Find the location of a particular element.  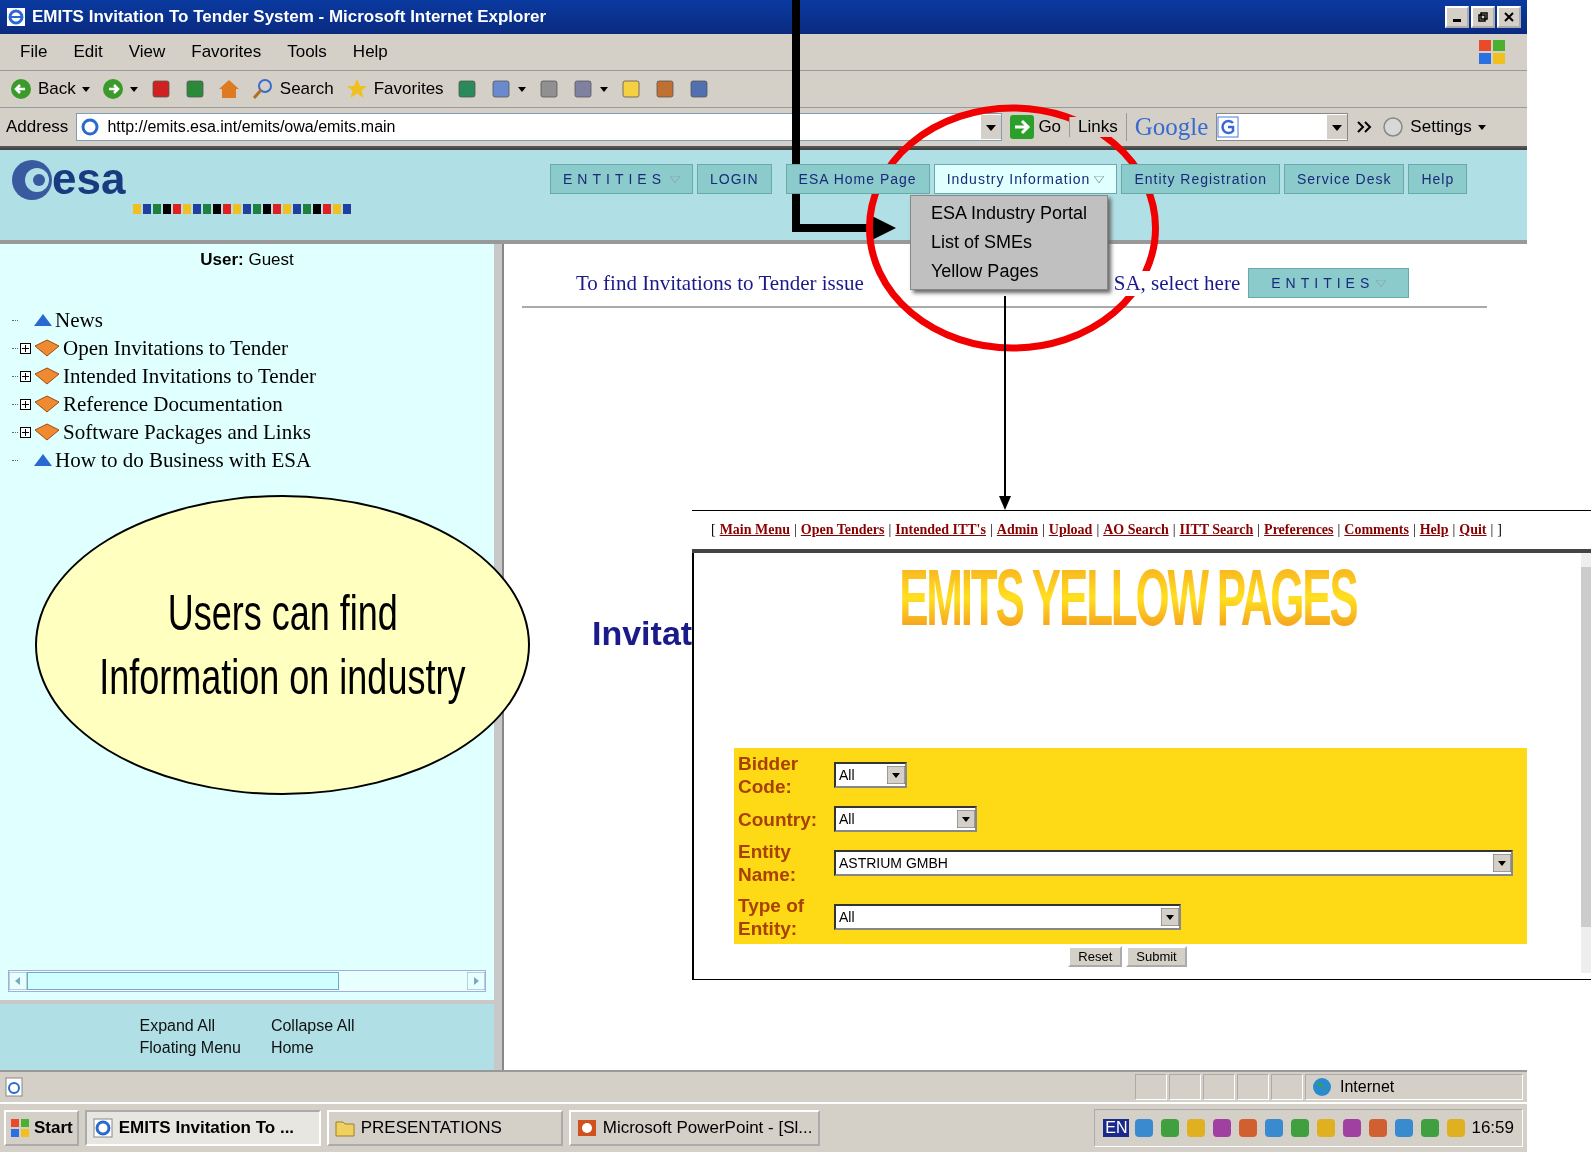

nav-tab: Help is located at coordinates (1438, 179).